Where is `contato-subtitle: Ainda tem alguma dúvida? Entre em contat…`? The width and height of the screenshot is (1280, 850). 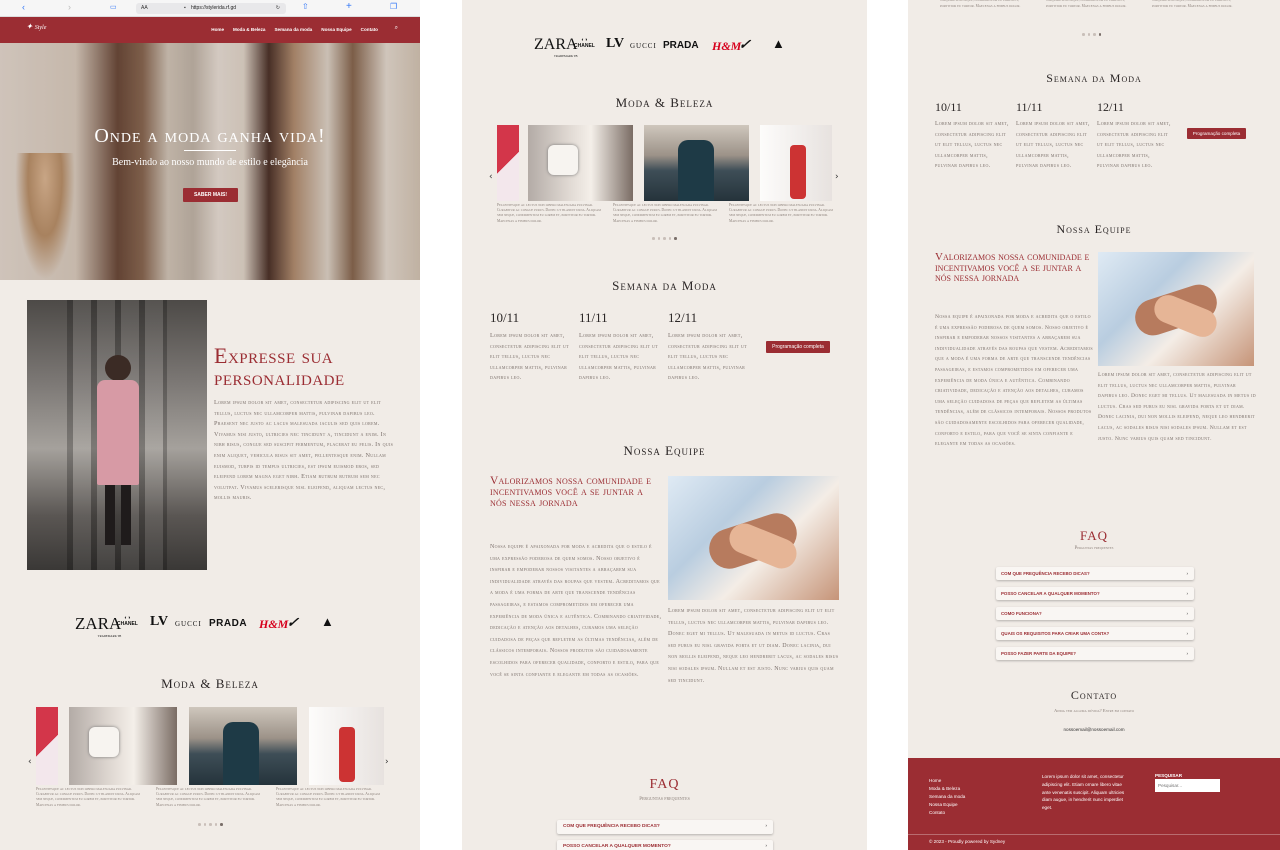
contato-subtitle: Ainda tem alguma dúvida? Entre em contat… is located at coordinates (1094, 710).